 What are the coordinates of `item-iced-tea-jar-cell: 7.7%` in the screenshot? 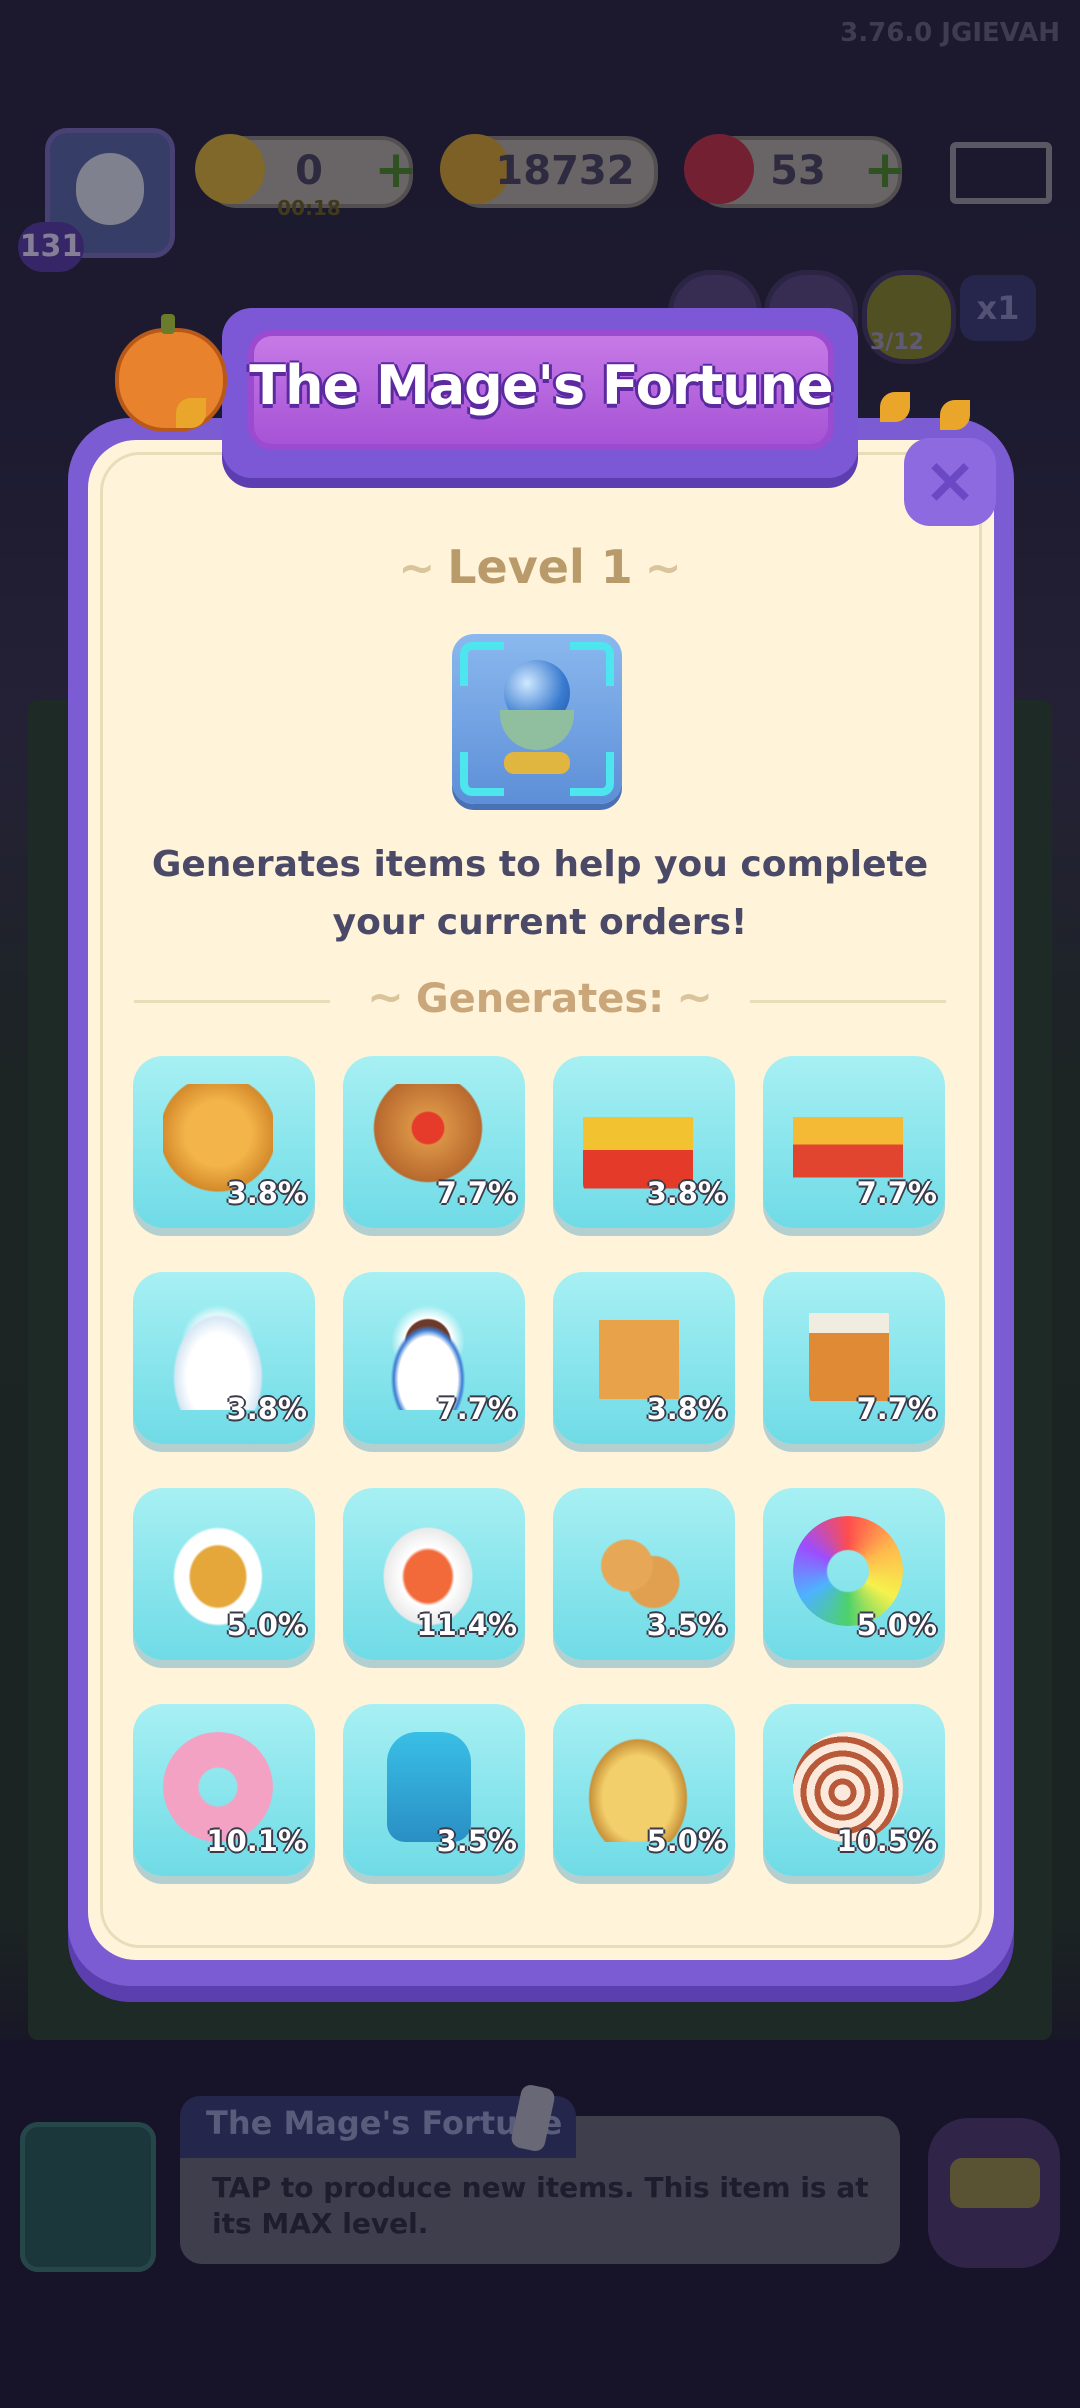 It's located at (854, 1358).